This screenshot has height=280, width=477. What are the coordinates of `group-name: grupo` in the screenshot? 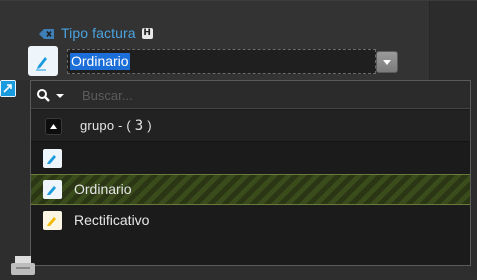 It's located at (97, 125).